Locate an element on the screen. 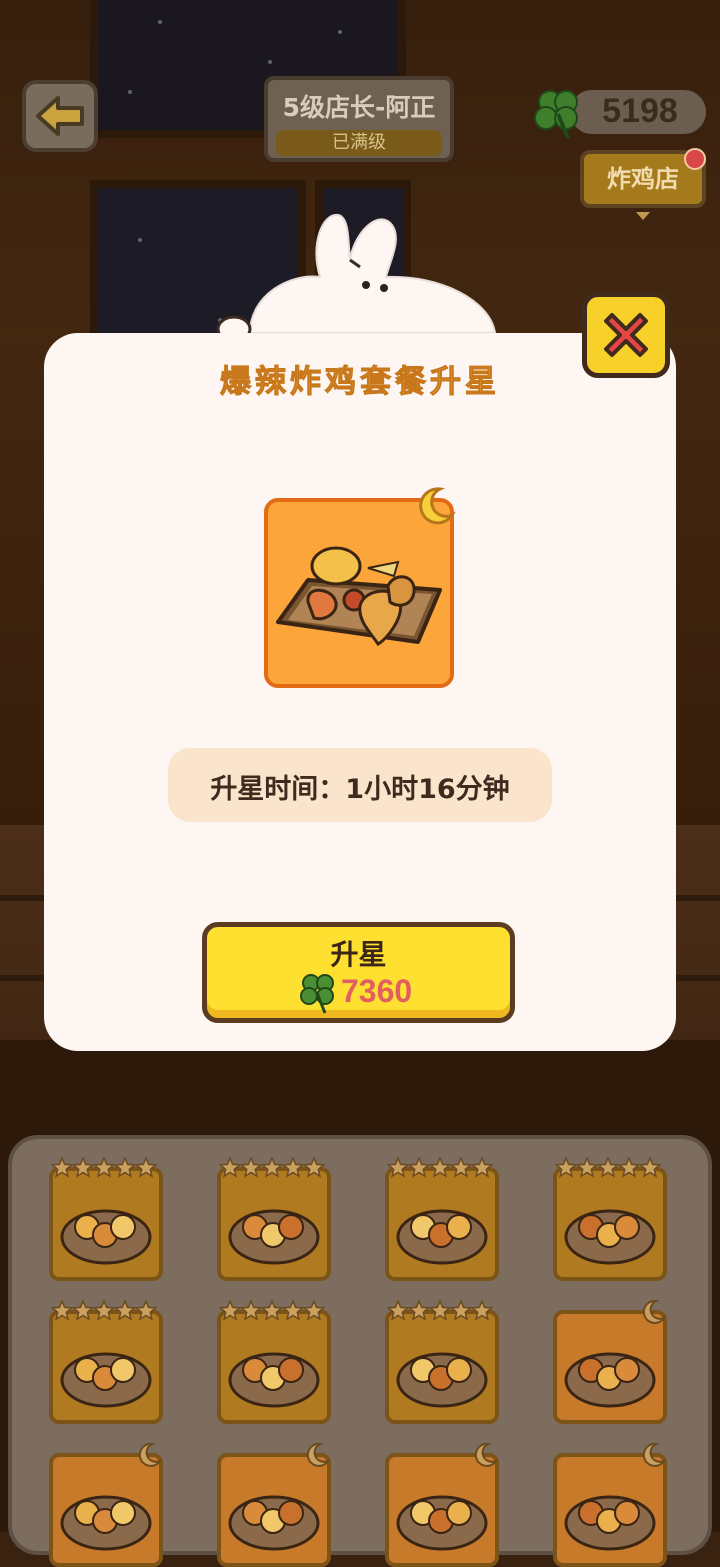 This screenshot has width=720, height=1567. chicken-nachos-icon is located at coordinates (442, 1237).